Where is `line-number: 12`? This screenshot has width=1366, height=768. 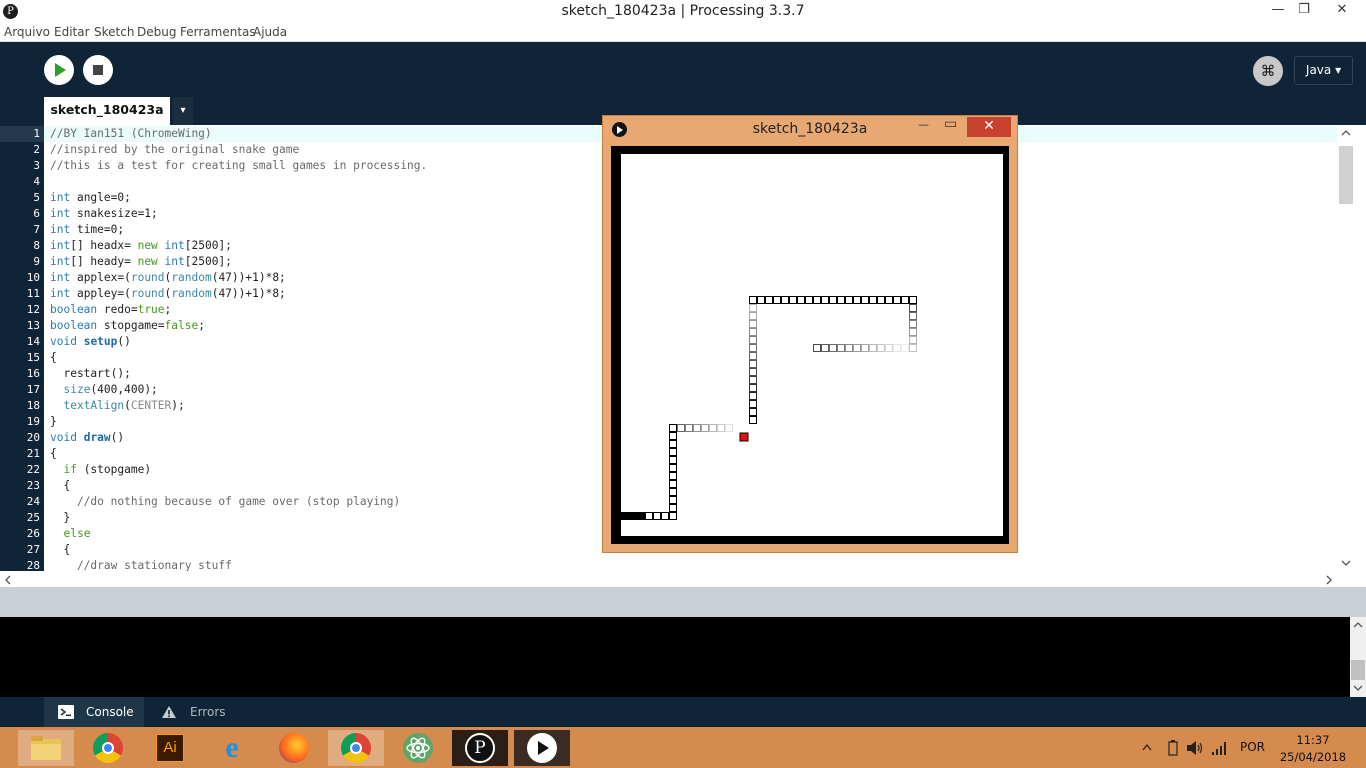
line-number: 12 is located at coordinates (33, 309).